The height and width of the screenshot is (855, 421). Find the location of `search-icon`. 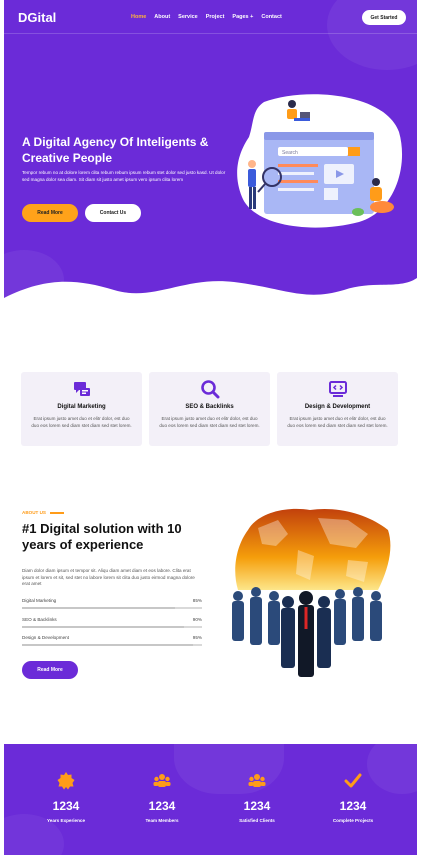

search-icon is located at coordinates (209, 389).